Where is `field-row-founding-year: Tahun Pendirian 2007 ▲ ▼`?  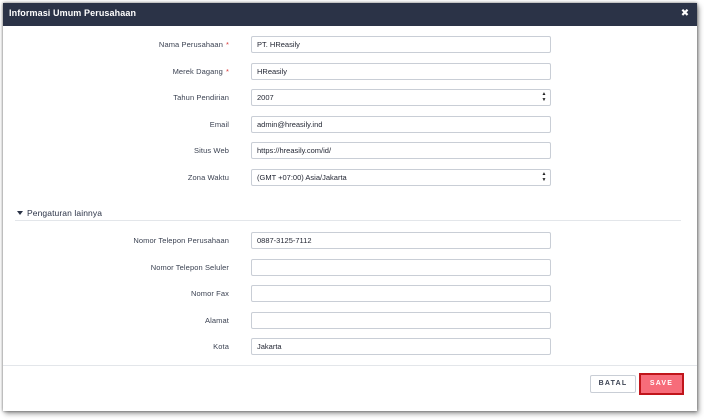 field-row-founding-year: Tahun Pendirian 2007 ▲ ▼ is located at coordinates (350, 98).